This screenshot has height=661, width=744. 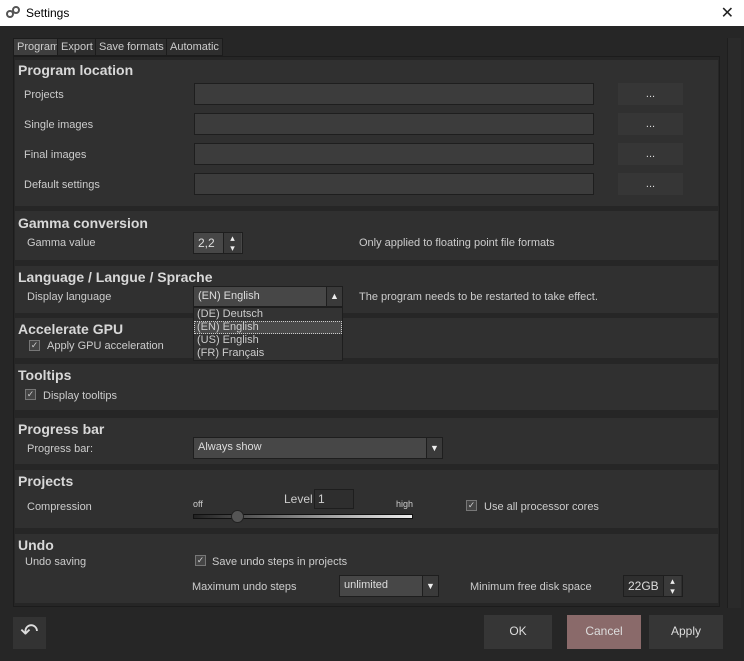 I want to click on language-option-selected: (EN) English, so click(x=268, y=327).